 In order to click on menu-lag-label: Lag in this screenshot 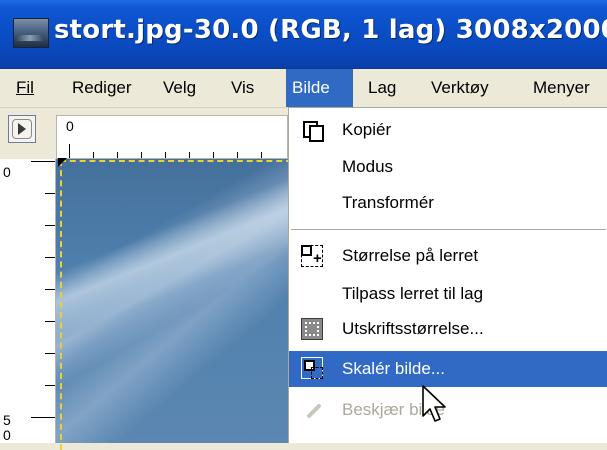, I will do `click(382, 87)`.